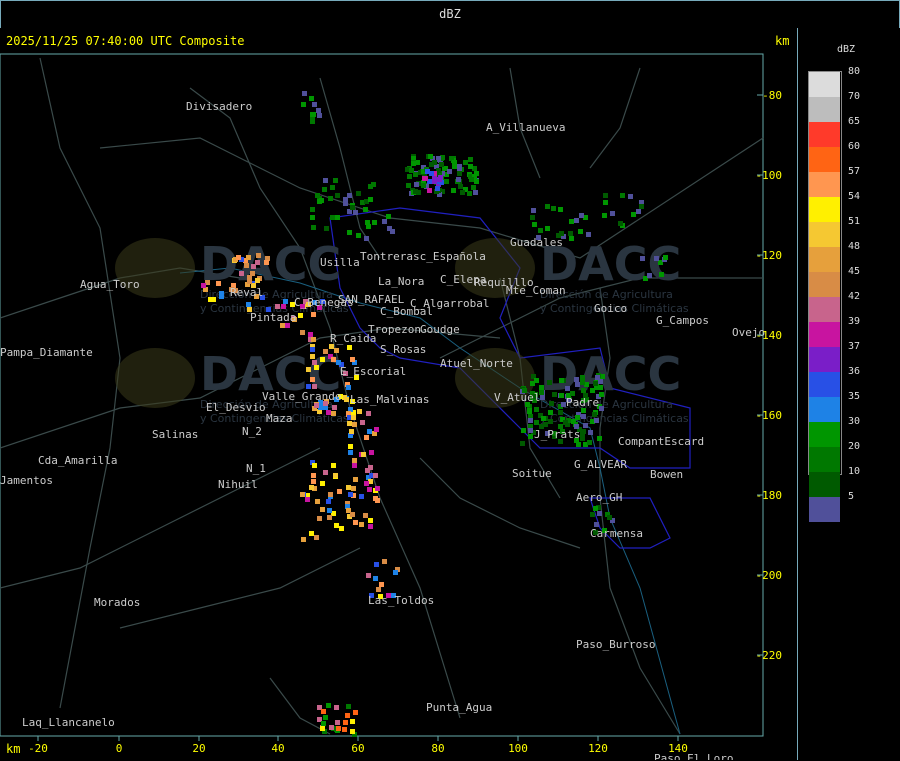  What do you see at coordinates (854, 471) in the screenshot?
I see `legend-label: 10` at bounding box center [854, 471].